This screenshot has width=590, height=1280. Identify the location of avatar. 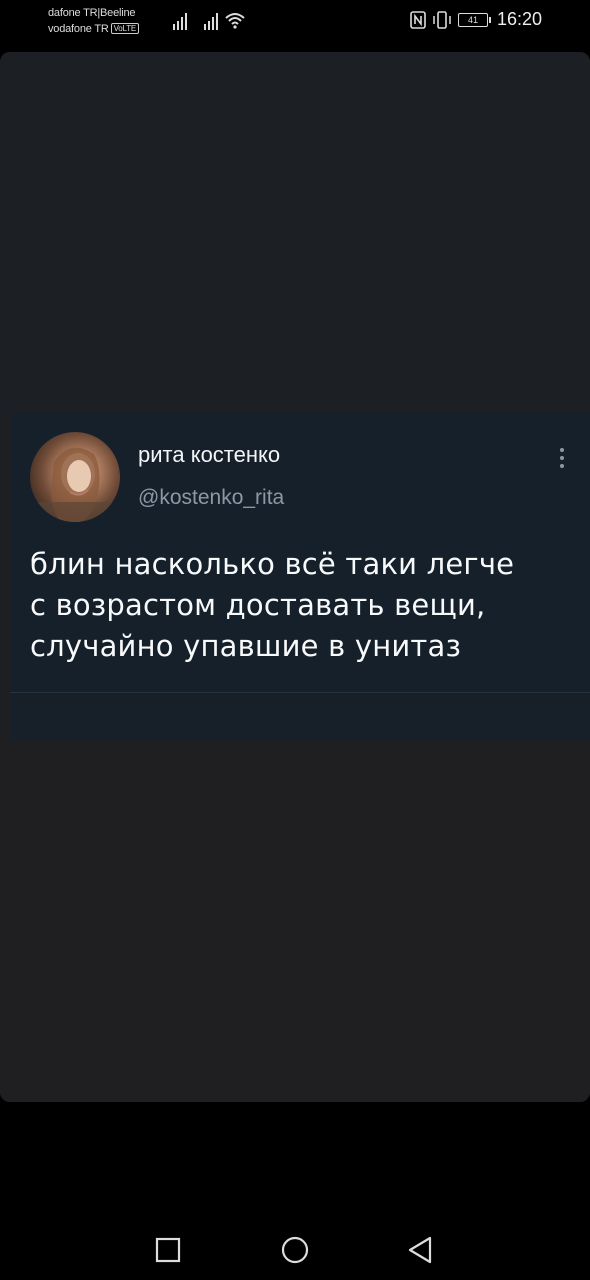
(75, 477).